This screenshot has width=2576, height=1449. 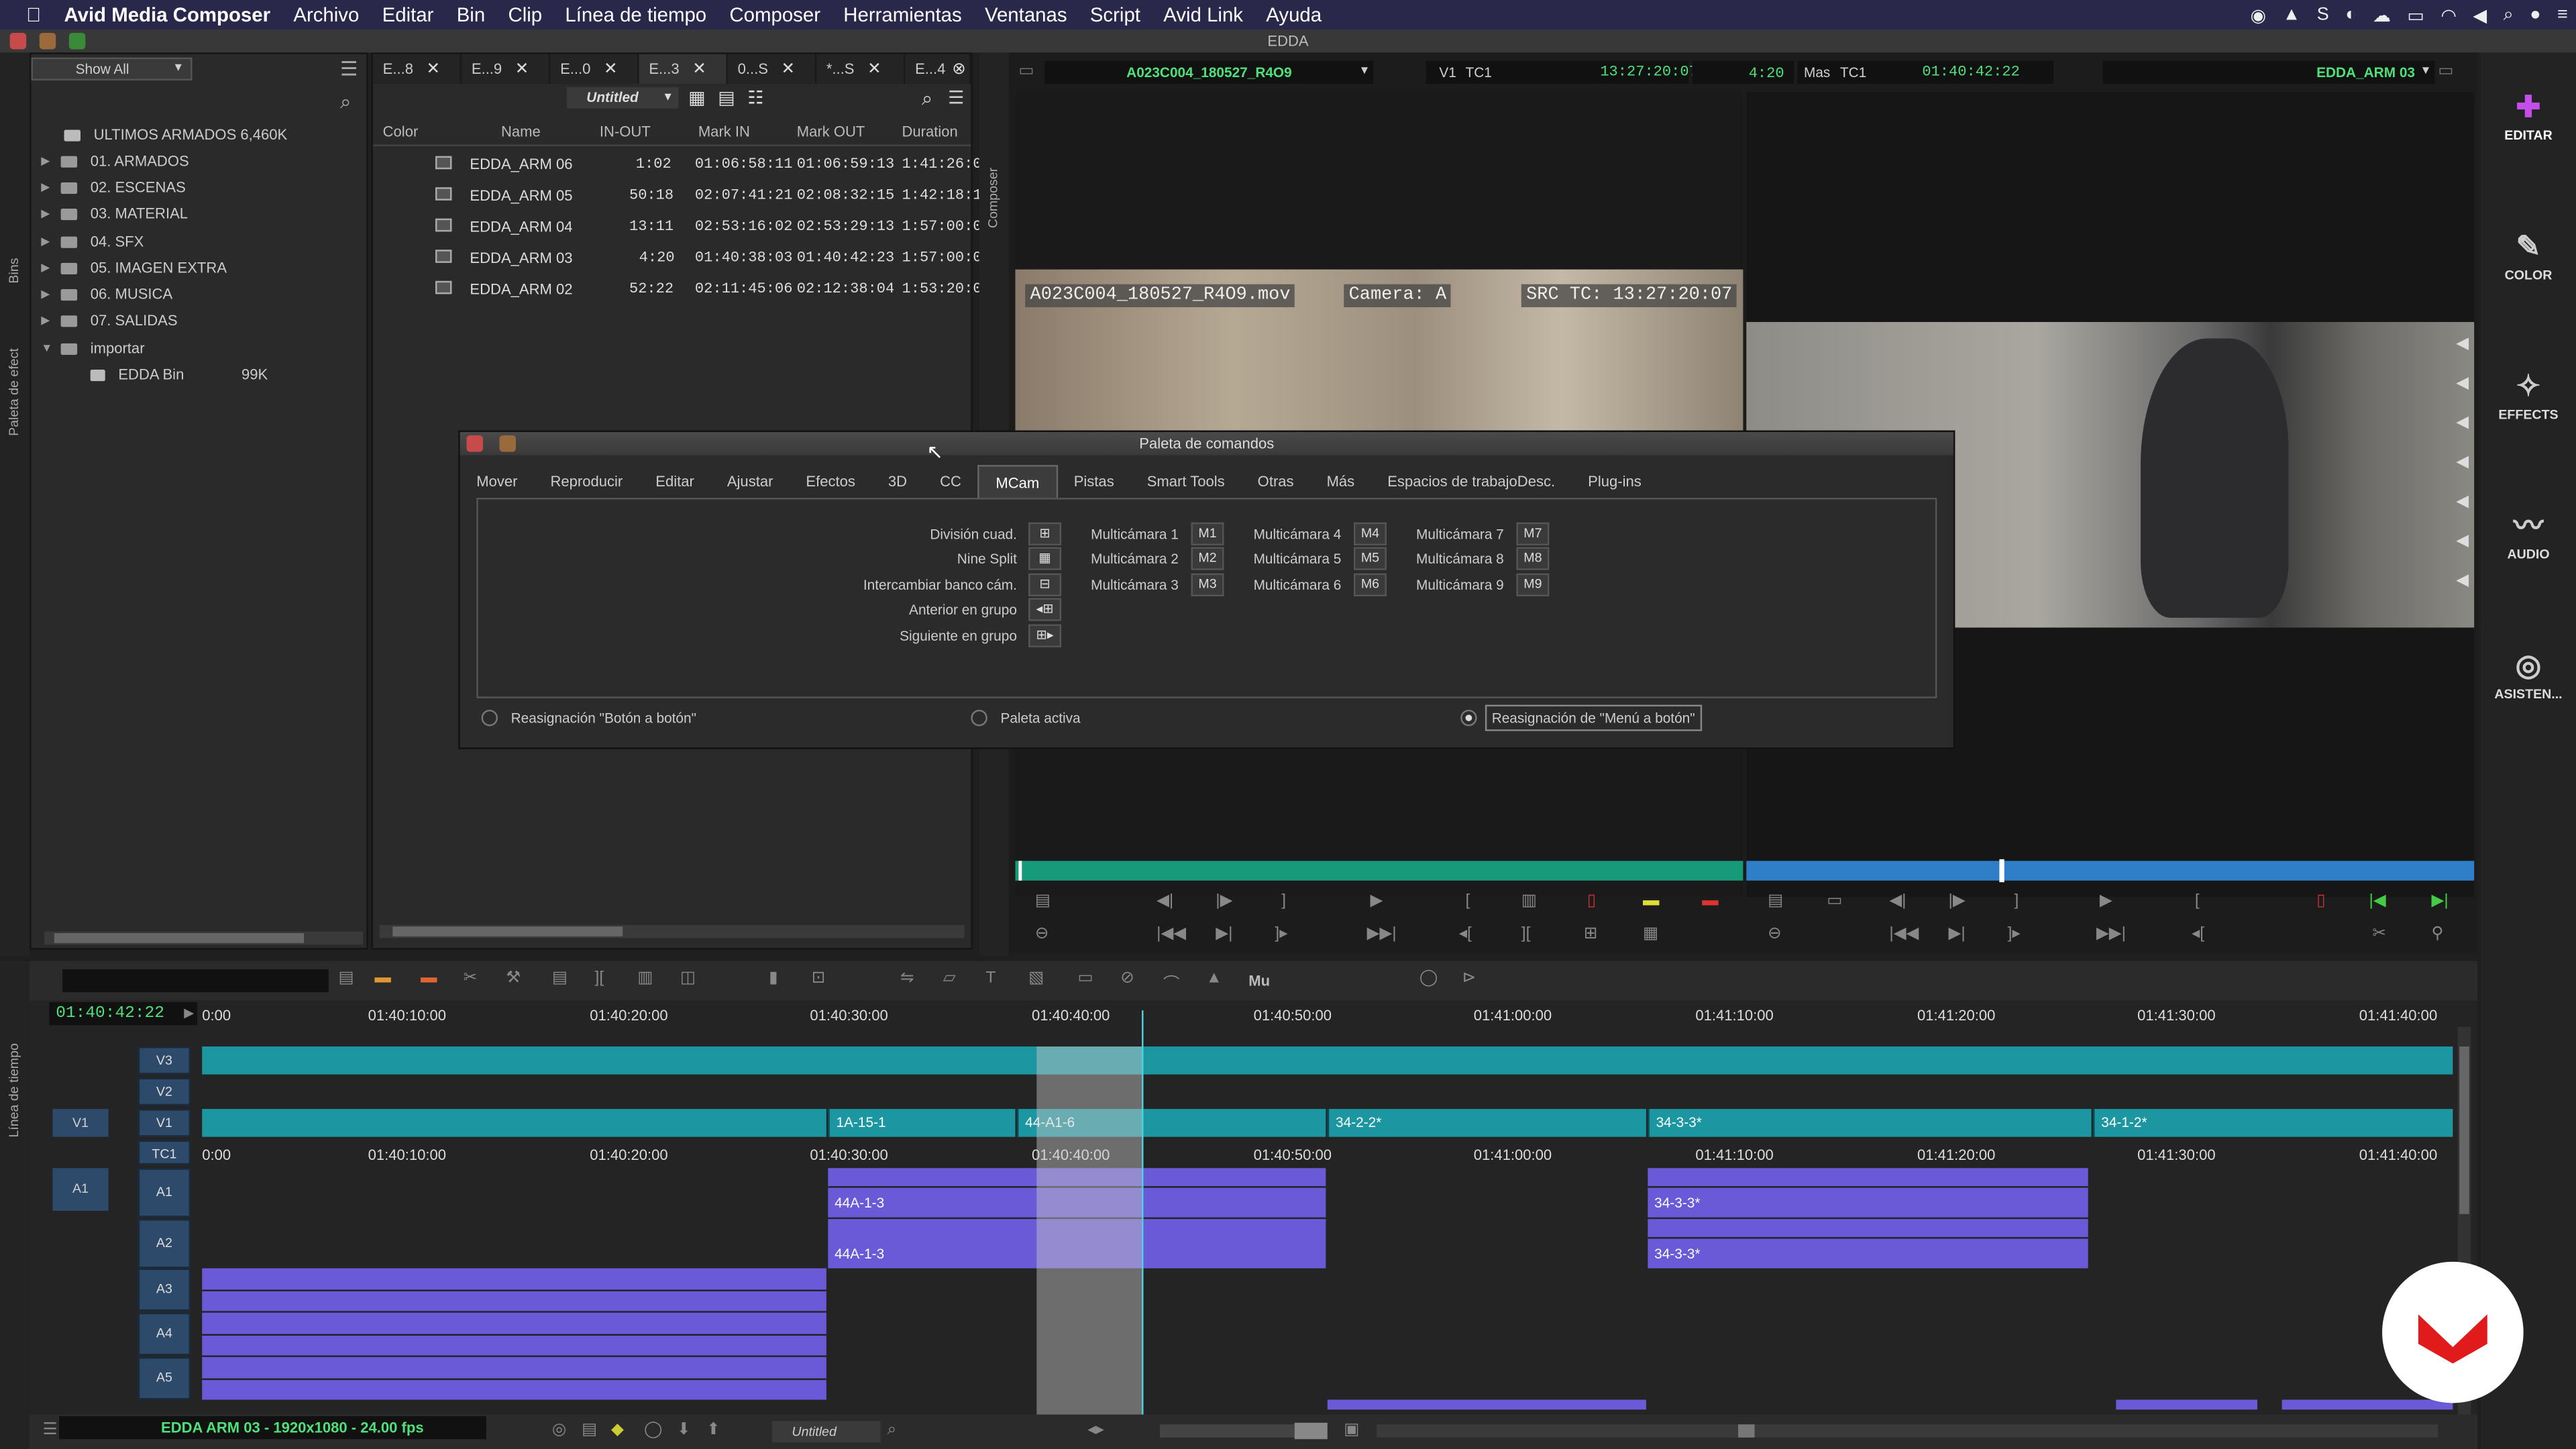 What do you see at coordinates (507, 443) in the screenshot?
I see `minimize-icon` at bounding box center [507, 443].